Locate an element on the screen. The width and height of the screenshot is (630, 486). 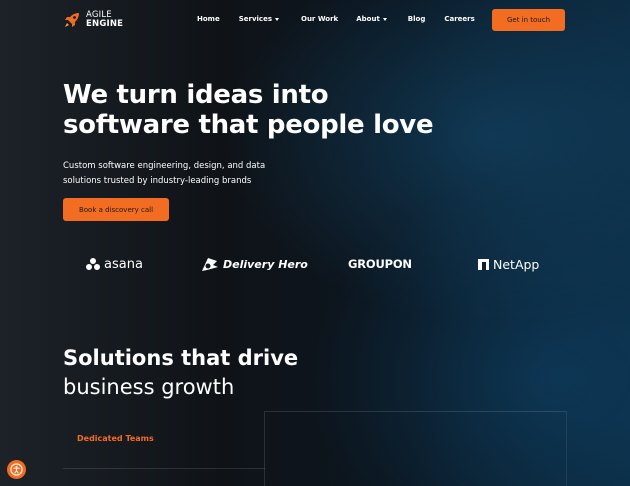
client-name: NetApp is located at coordinates (516, 264).